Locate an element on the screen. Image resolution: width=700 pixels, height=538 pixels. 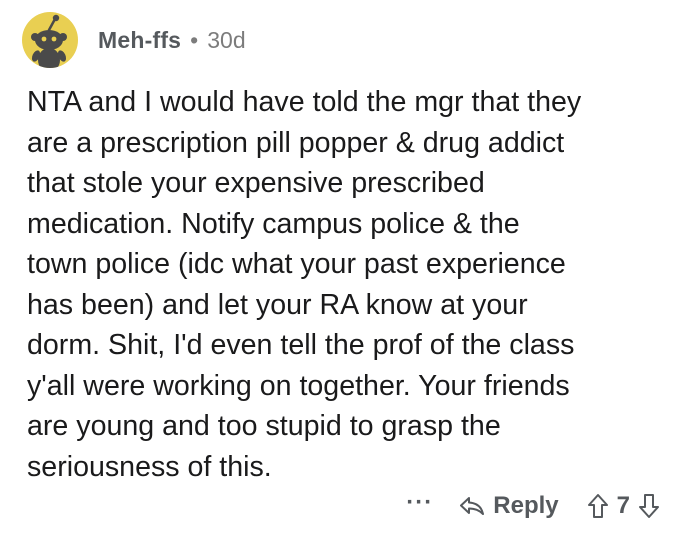
reply-label: Reply is located at coordinates (526, 505).